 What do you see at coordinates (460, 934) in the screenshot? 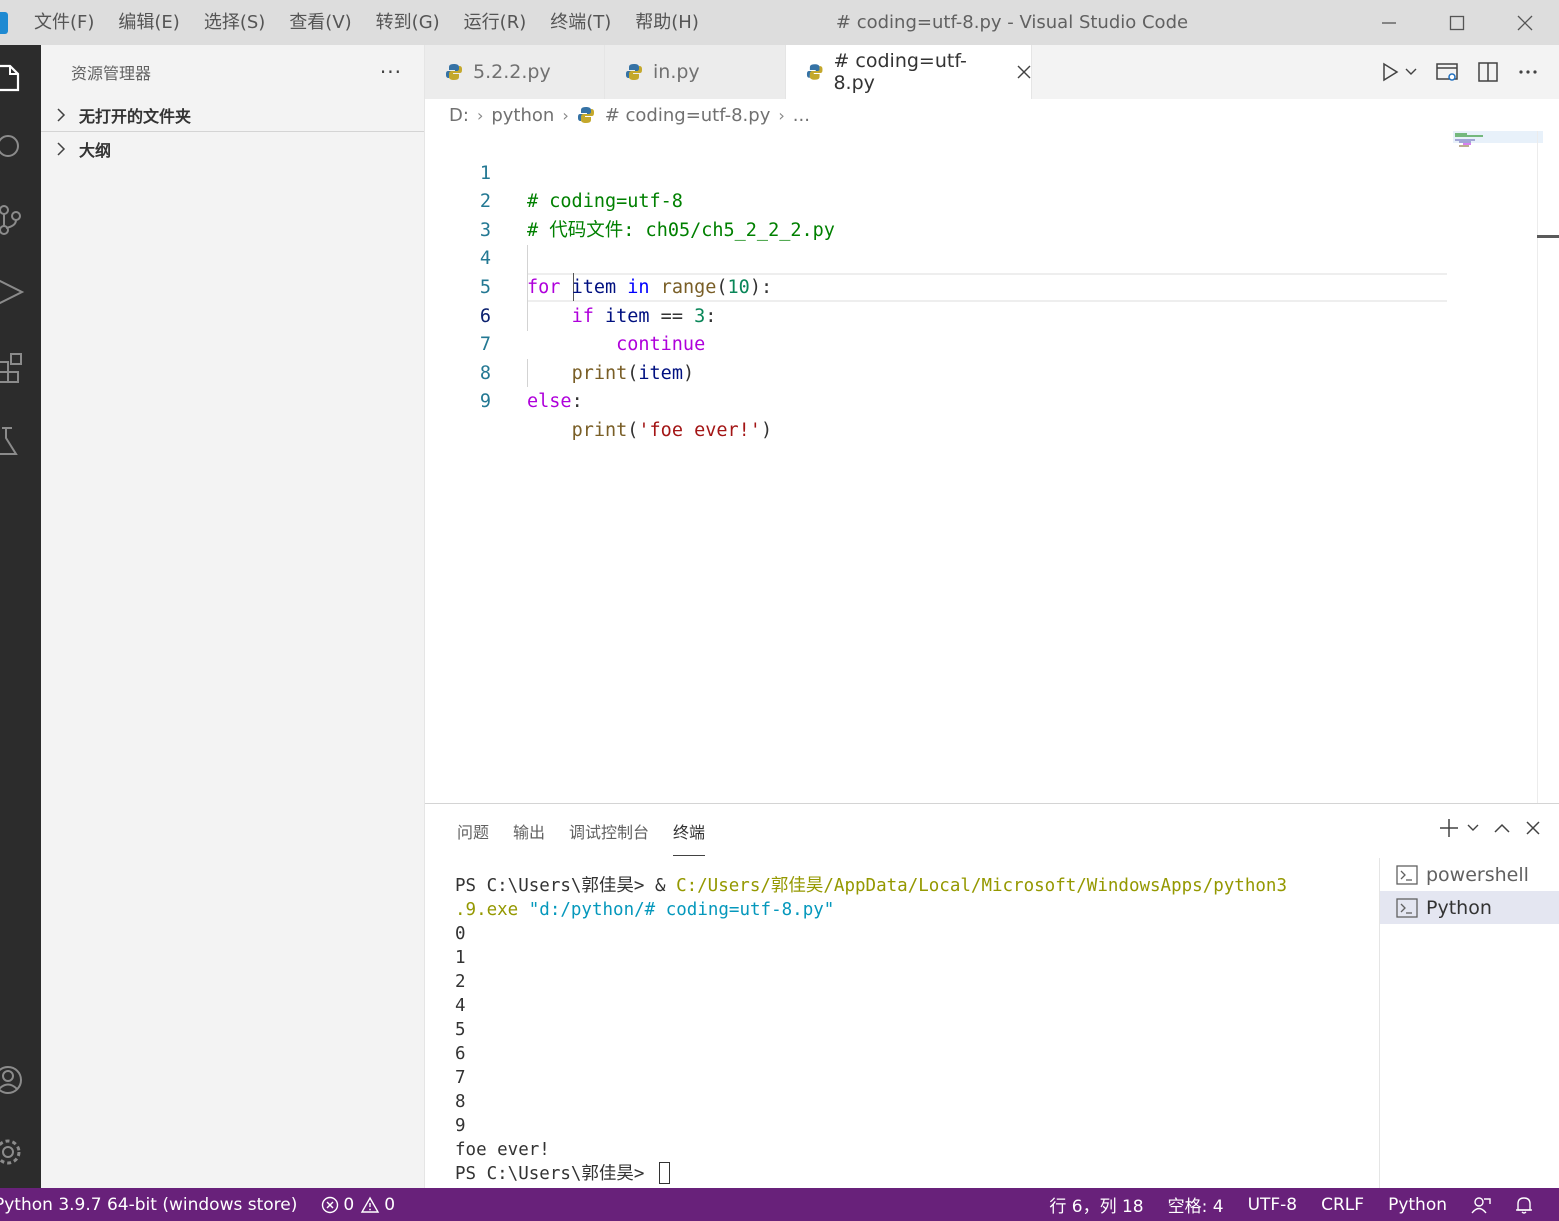
I see `terminal-output-line: 0` at bounding box center [460, 934].